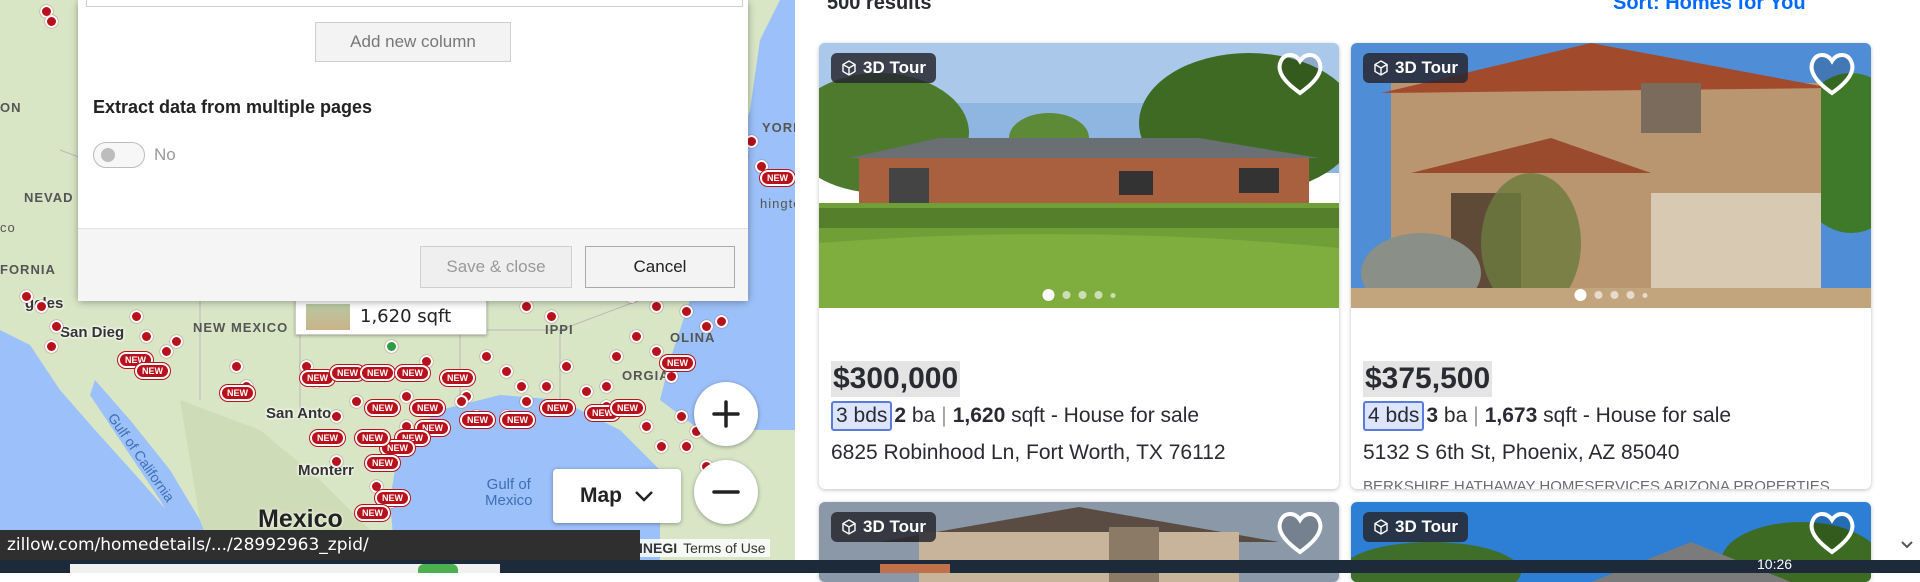  What do you see at coordinates (1455, 415) in the screenshot?
I see `baths-unit: ba` at bounding box center [1455, 415].